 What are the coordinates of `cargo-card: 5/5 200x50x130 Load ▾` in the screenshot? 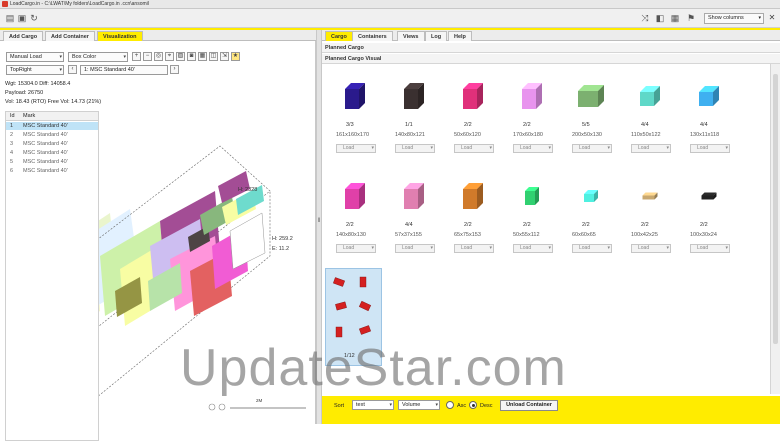 It's located at (591, 124).